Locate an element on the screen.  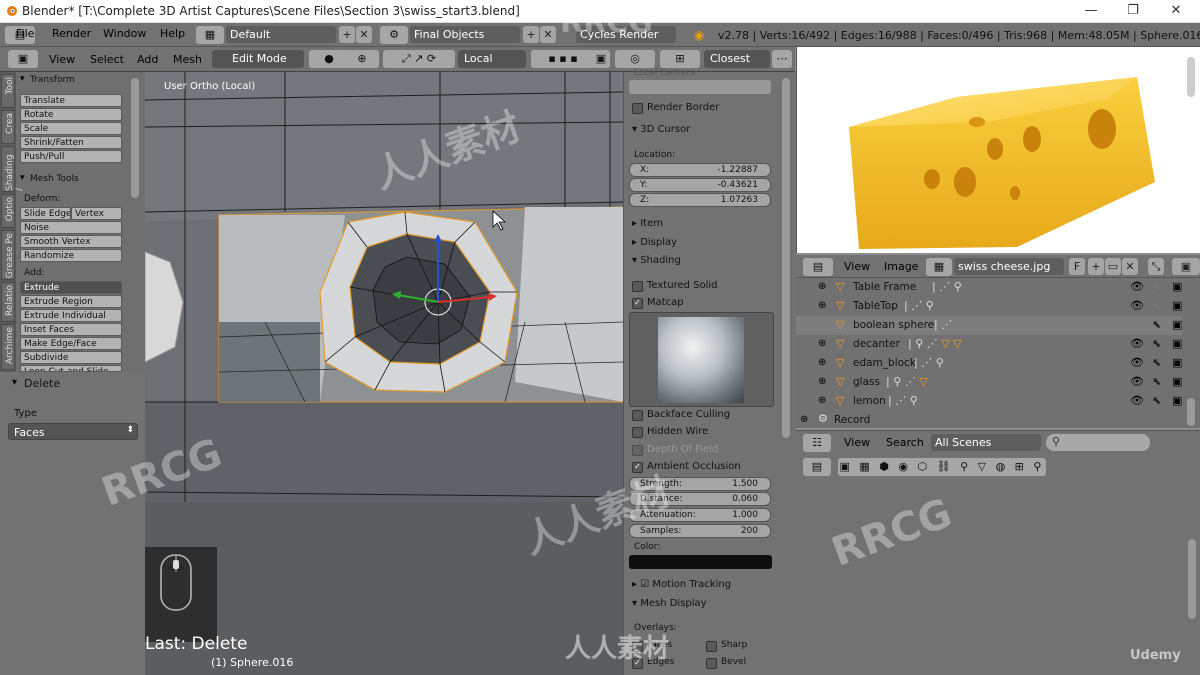
search-input: ⚲ is located at coordinates (1098, 442).